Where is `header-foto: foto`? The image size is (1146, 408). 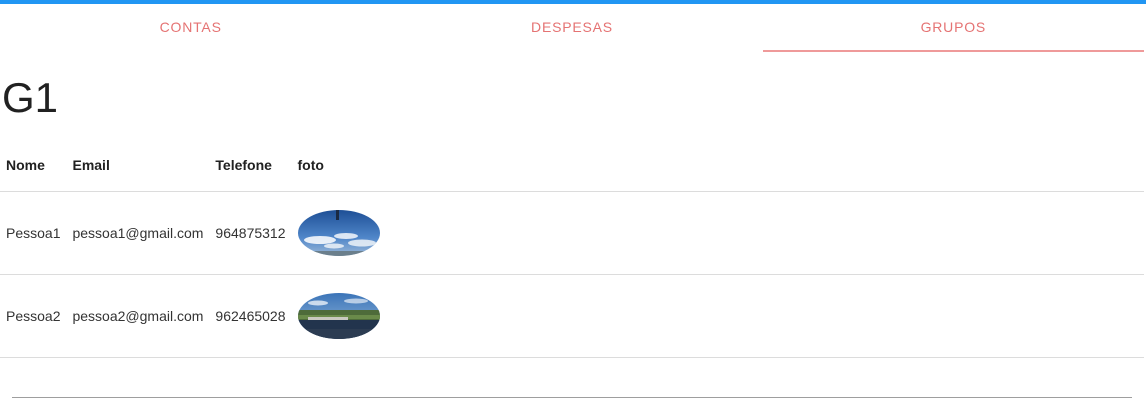 header-foto: foto is located at coordinates (338, 165).